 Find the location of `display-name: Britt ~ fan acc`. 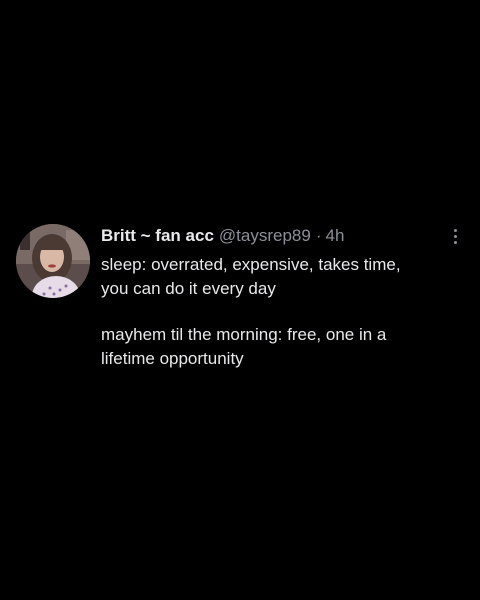

display-name: Britt ~ fan acc is located at coordinates (157, 236).